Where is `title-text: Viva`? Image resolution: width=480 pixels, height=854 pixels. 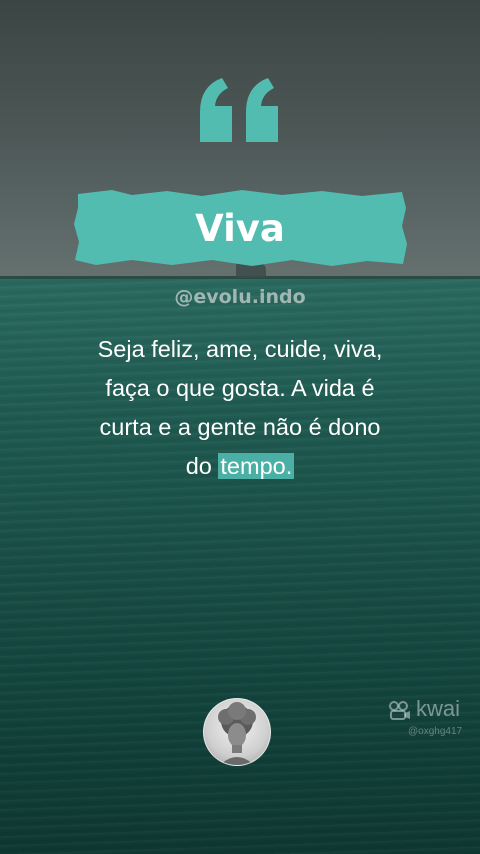
title-text: Viva is located at coordinates (240, 228).